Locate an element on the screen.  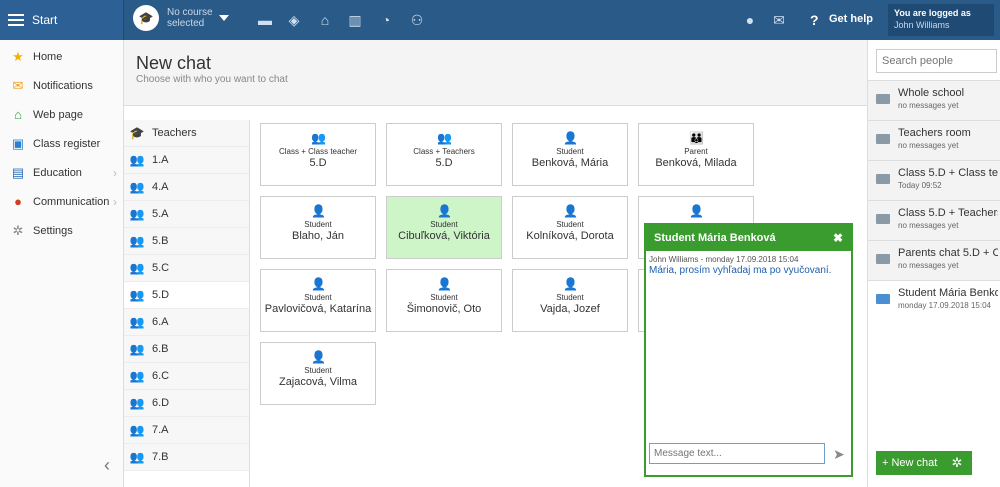
shield-icon: ◈ is located at coordinates (294, 20).